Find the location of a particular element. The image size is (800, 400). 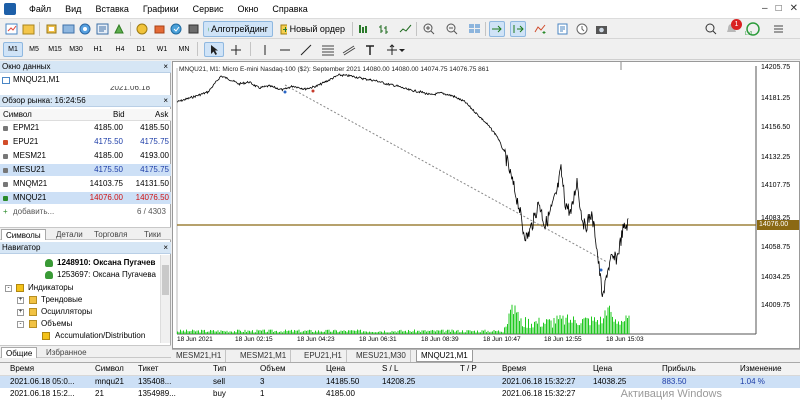

timeframe-h4: H4 is located at coordinates (120, 49).